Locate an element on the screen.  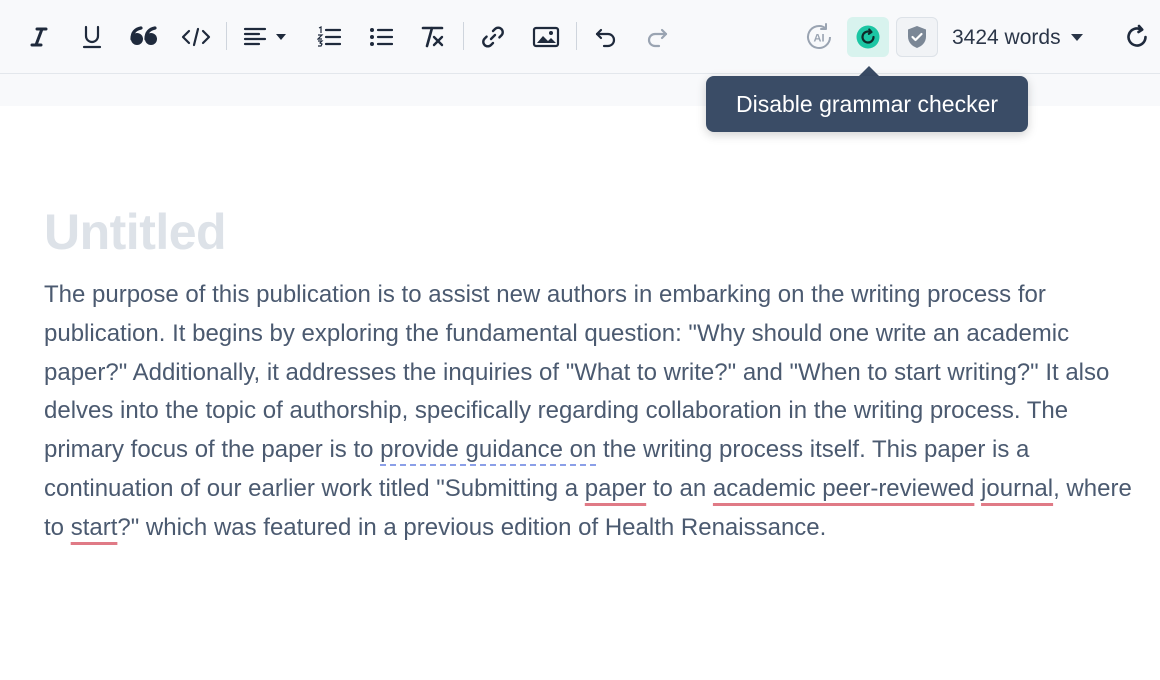
clear-format-button is located at coordinates (433, 37).